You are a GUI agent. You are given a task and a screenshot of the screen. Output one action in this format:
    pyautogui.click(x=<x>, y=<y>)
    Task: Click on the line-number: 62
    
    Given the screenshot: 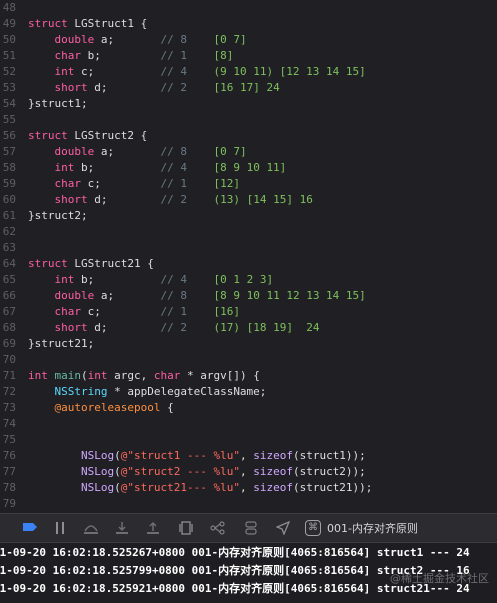 What is the action you would take?
    pyautogui.click(x=9, y=231)
    